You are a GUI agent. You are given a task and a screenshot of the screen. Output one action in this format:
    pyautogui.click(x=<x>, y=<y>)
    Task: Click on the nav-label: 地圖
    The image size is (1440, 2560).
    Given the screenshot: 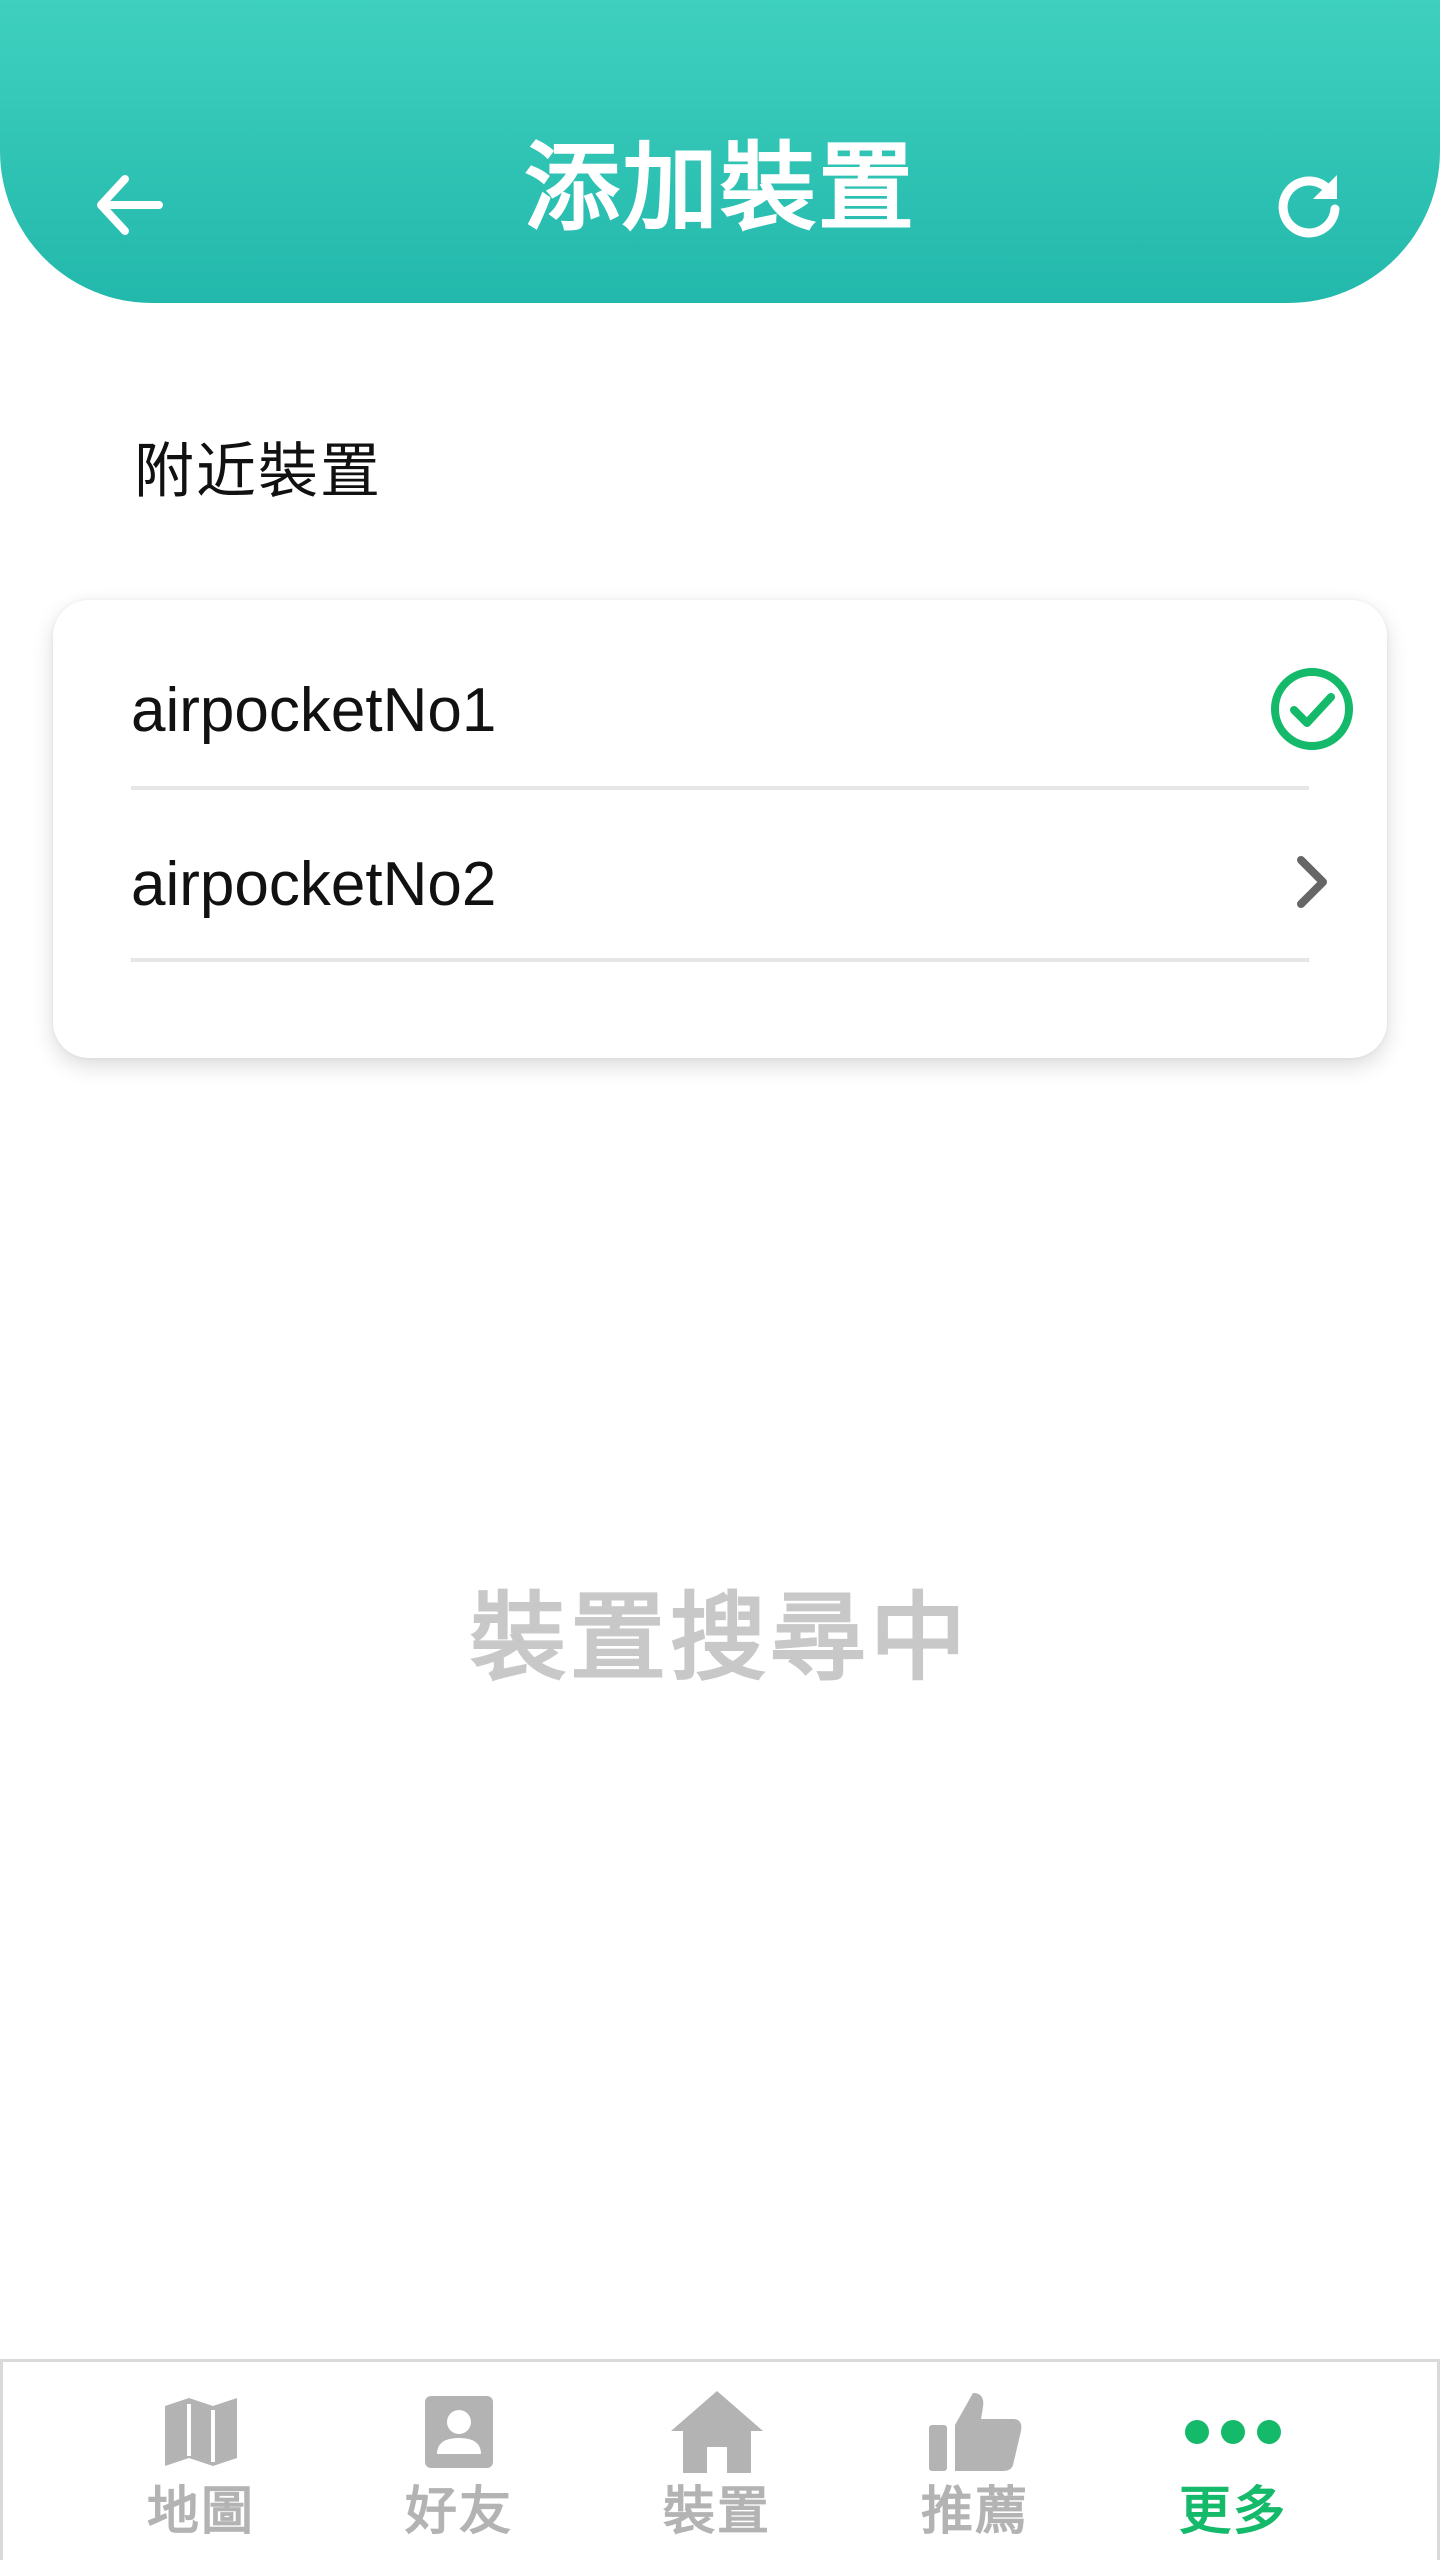 What is the action you would take?
    pyautogui.click(x=200, y=2512)
    